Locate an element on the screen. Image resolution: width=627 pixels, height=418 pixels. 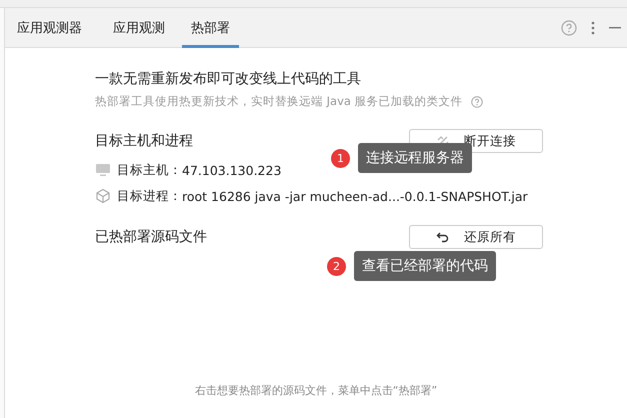
field-label: 目标主机： is located at coordinates (149, 170).